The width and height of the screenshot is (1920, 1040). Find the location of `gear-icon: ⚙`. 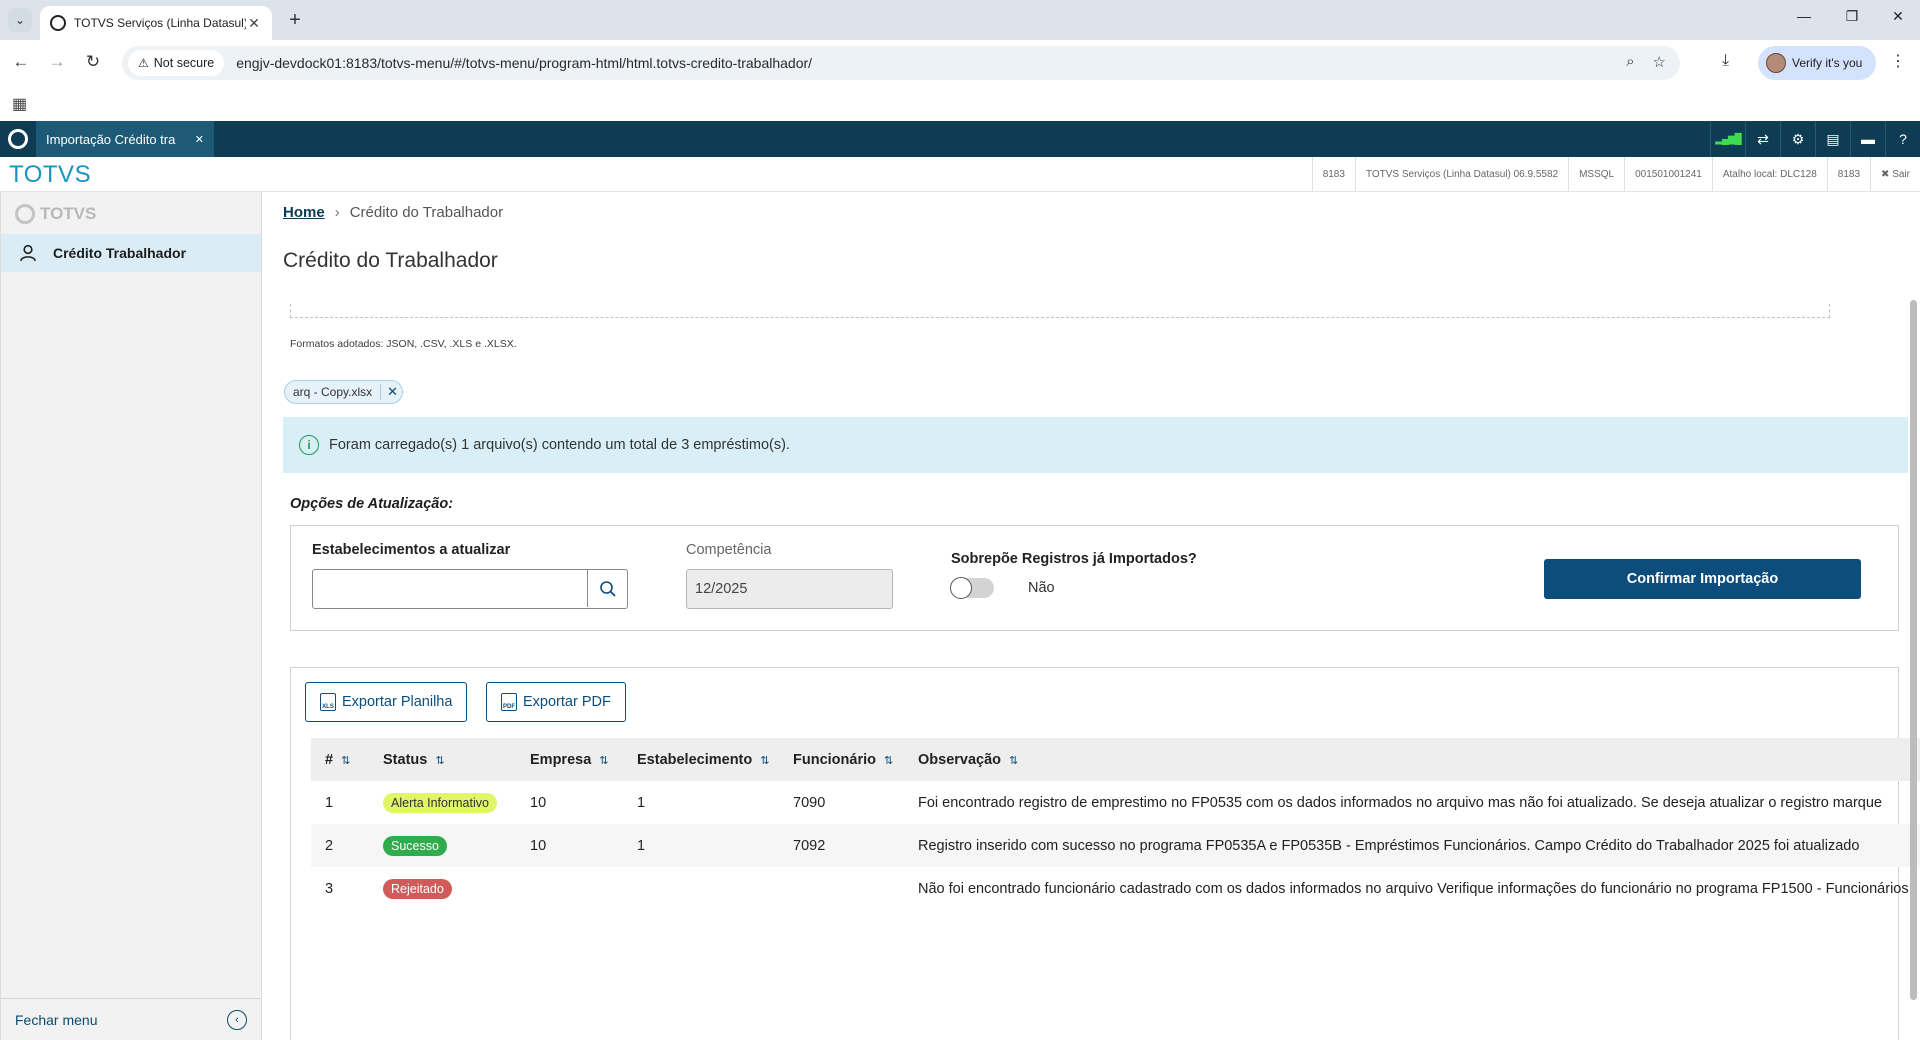

gear-icon: ⚙ is located at coordinates (1797, 139).